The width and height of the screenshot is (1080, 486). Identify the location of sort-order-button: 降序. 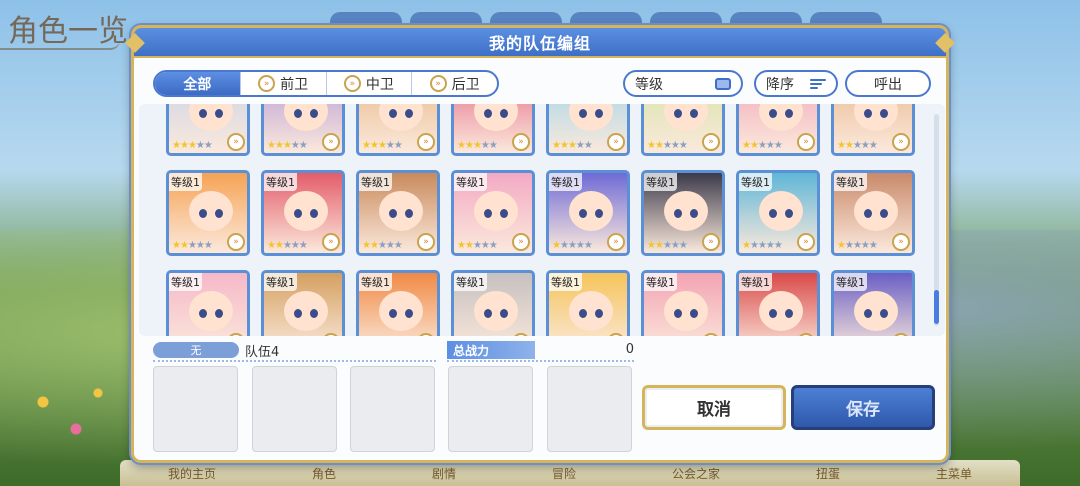
(796, 83).